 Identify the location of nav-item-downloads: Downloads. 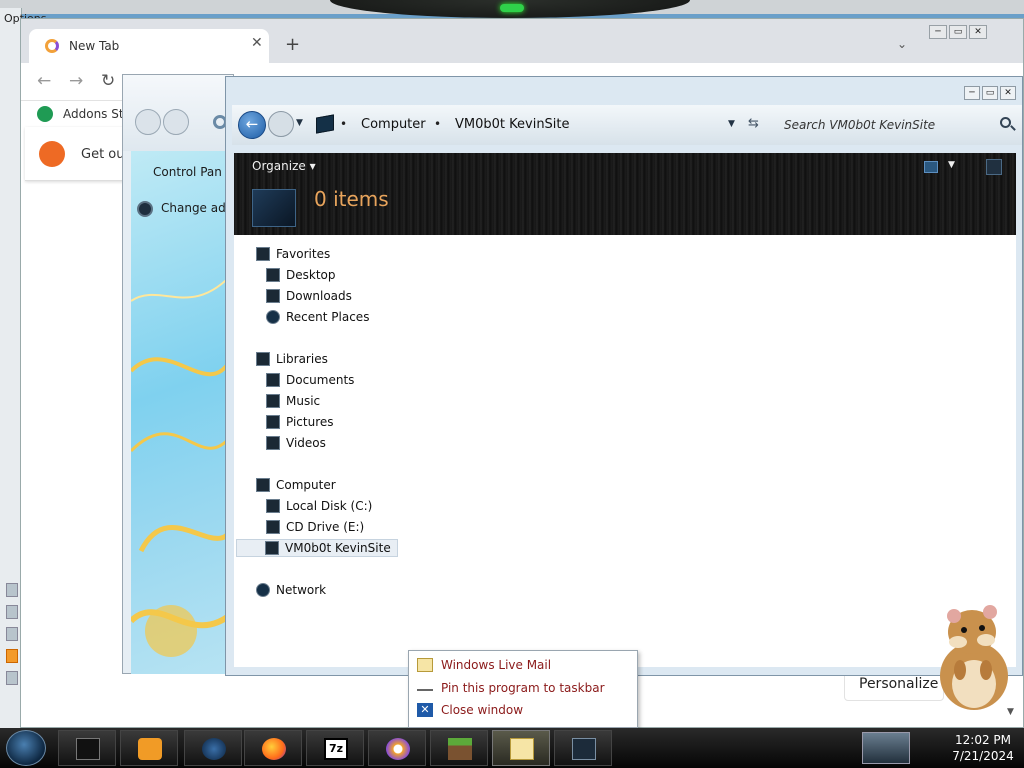
(309, 296).